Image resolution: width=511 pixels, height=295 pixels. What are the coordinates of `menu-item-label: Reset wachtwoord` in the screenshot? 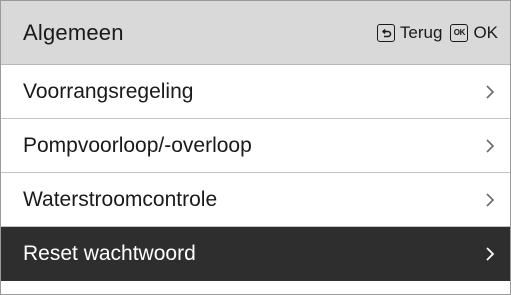 It's located at (109, 253).